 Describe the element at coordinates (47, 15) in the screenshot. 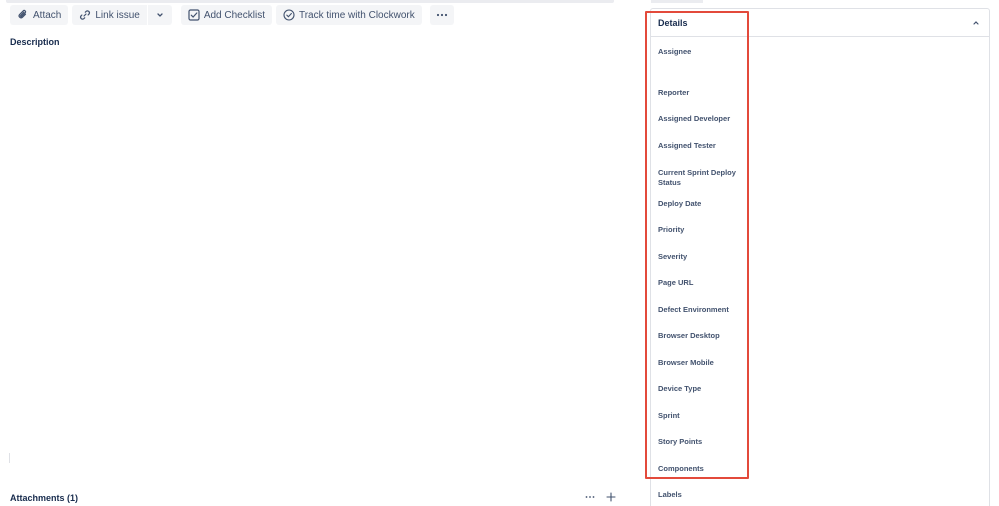

I see `attach-label: Attach` at that location.